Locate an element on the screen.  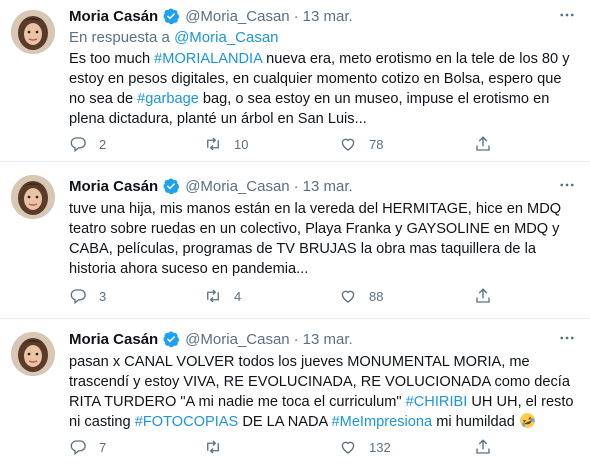
like-count: 132 is located at coordinates (380, 447).